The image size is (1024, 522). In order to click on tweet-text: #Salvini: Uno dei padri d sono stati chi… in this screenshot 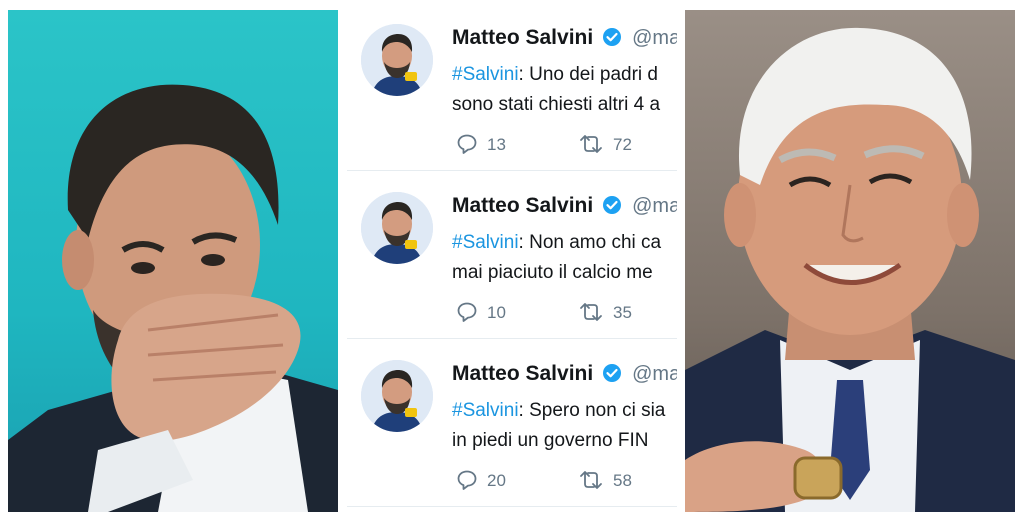, I will do `click(564, 90)`.